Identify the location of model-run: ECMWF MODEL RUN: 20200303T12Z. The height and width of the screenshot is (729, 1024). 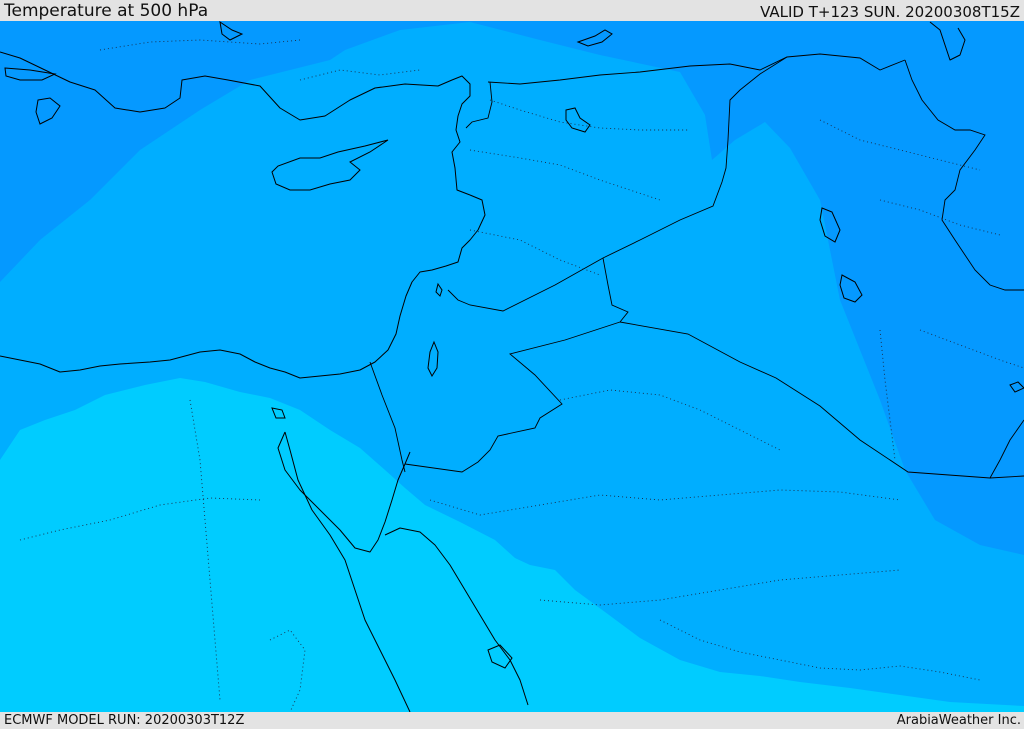
(124, 720).